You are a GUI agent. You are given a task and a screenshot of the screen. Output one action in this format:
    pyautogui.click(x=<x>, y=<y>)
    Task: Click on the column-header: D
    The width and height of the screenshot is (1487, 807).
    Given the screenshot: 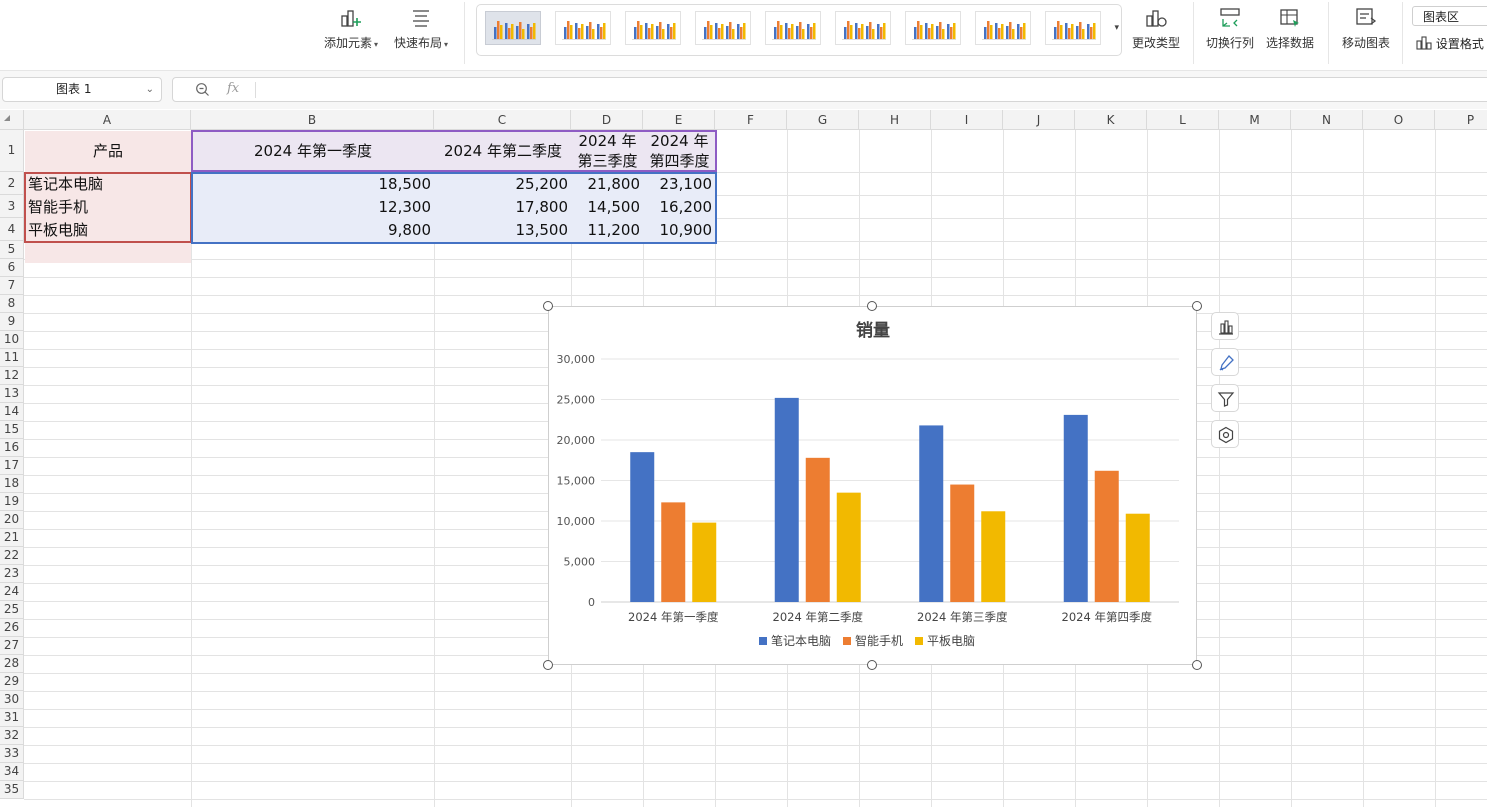 What is the action you would take?
    pyautogui.click(x=607, y=120)
    